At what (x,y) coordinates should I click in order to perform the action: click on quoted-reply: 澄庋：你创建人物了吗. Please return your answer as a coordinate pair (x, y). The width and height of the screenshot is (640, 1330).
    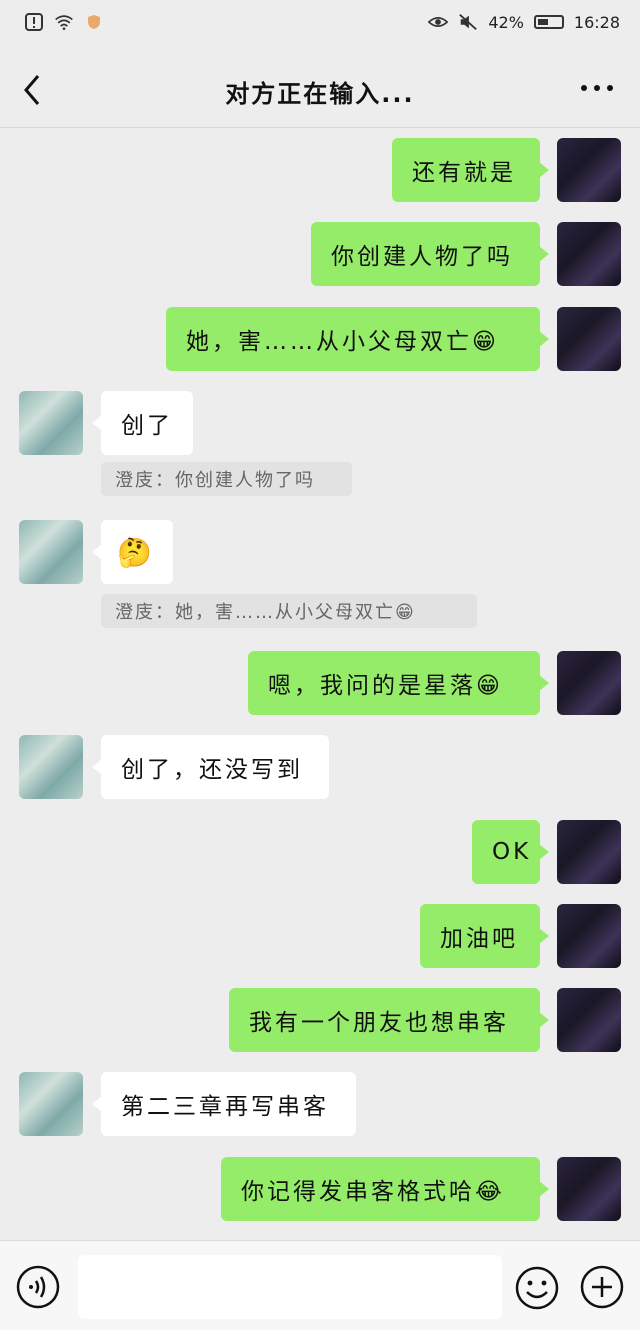
    Looking at the image, I should click on (226, 479).